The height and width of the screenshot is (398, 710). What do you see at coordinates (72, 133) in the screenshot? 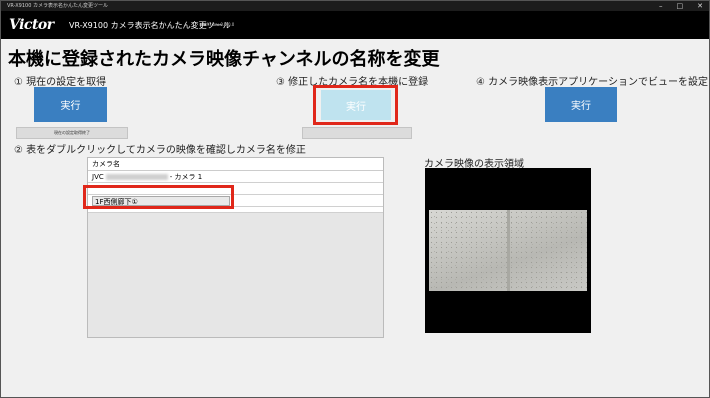
I see `step1-status: 現在の設定取得終了` at bounding box center [72, 133].